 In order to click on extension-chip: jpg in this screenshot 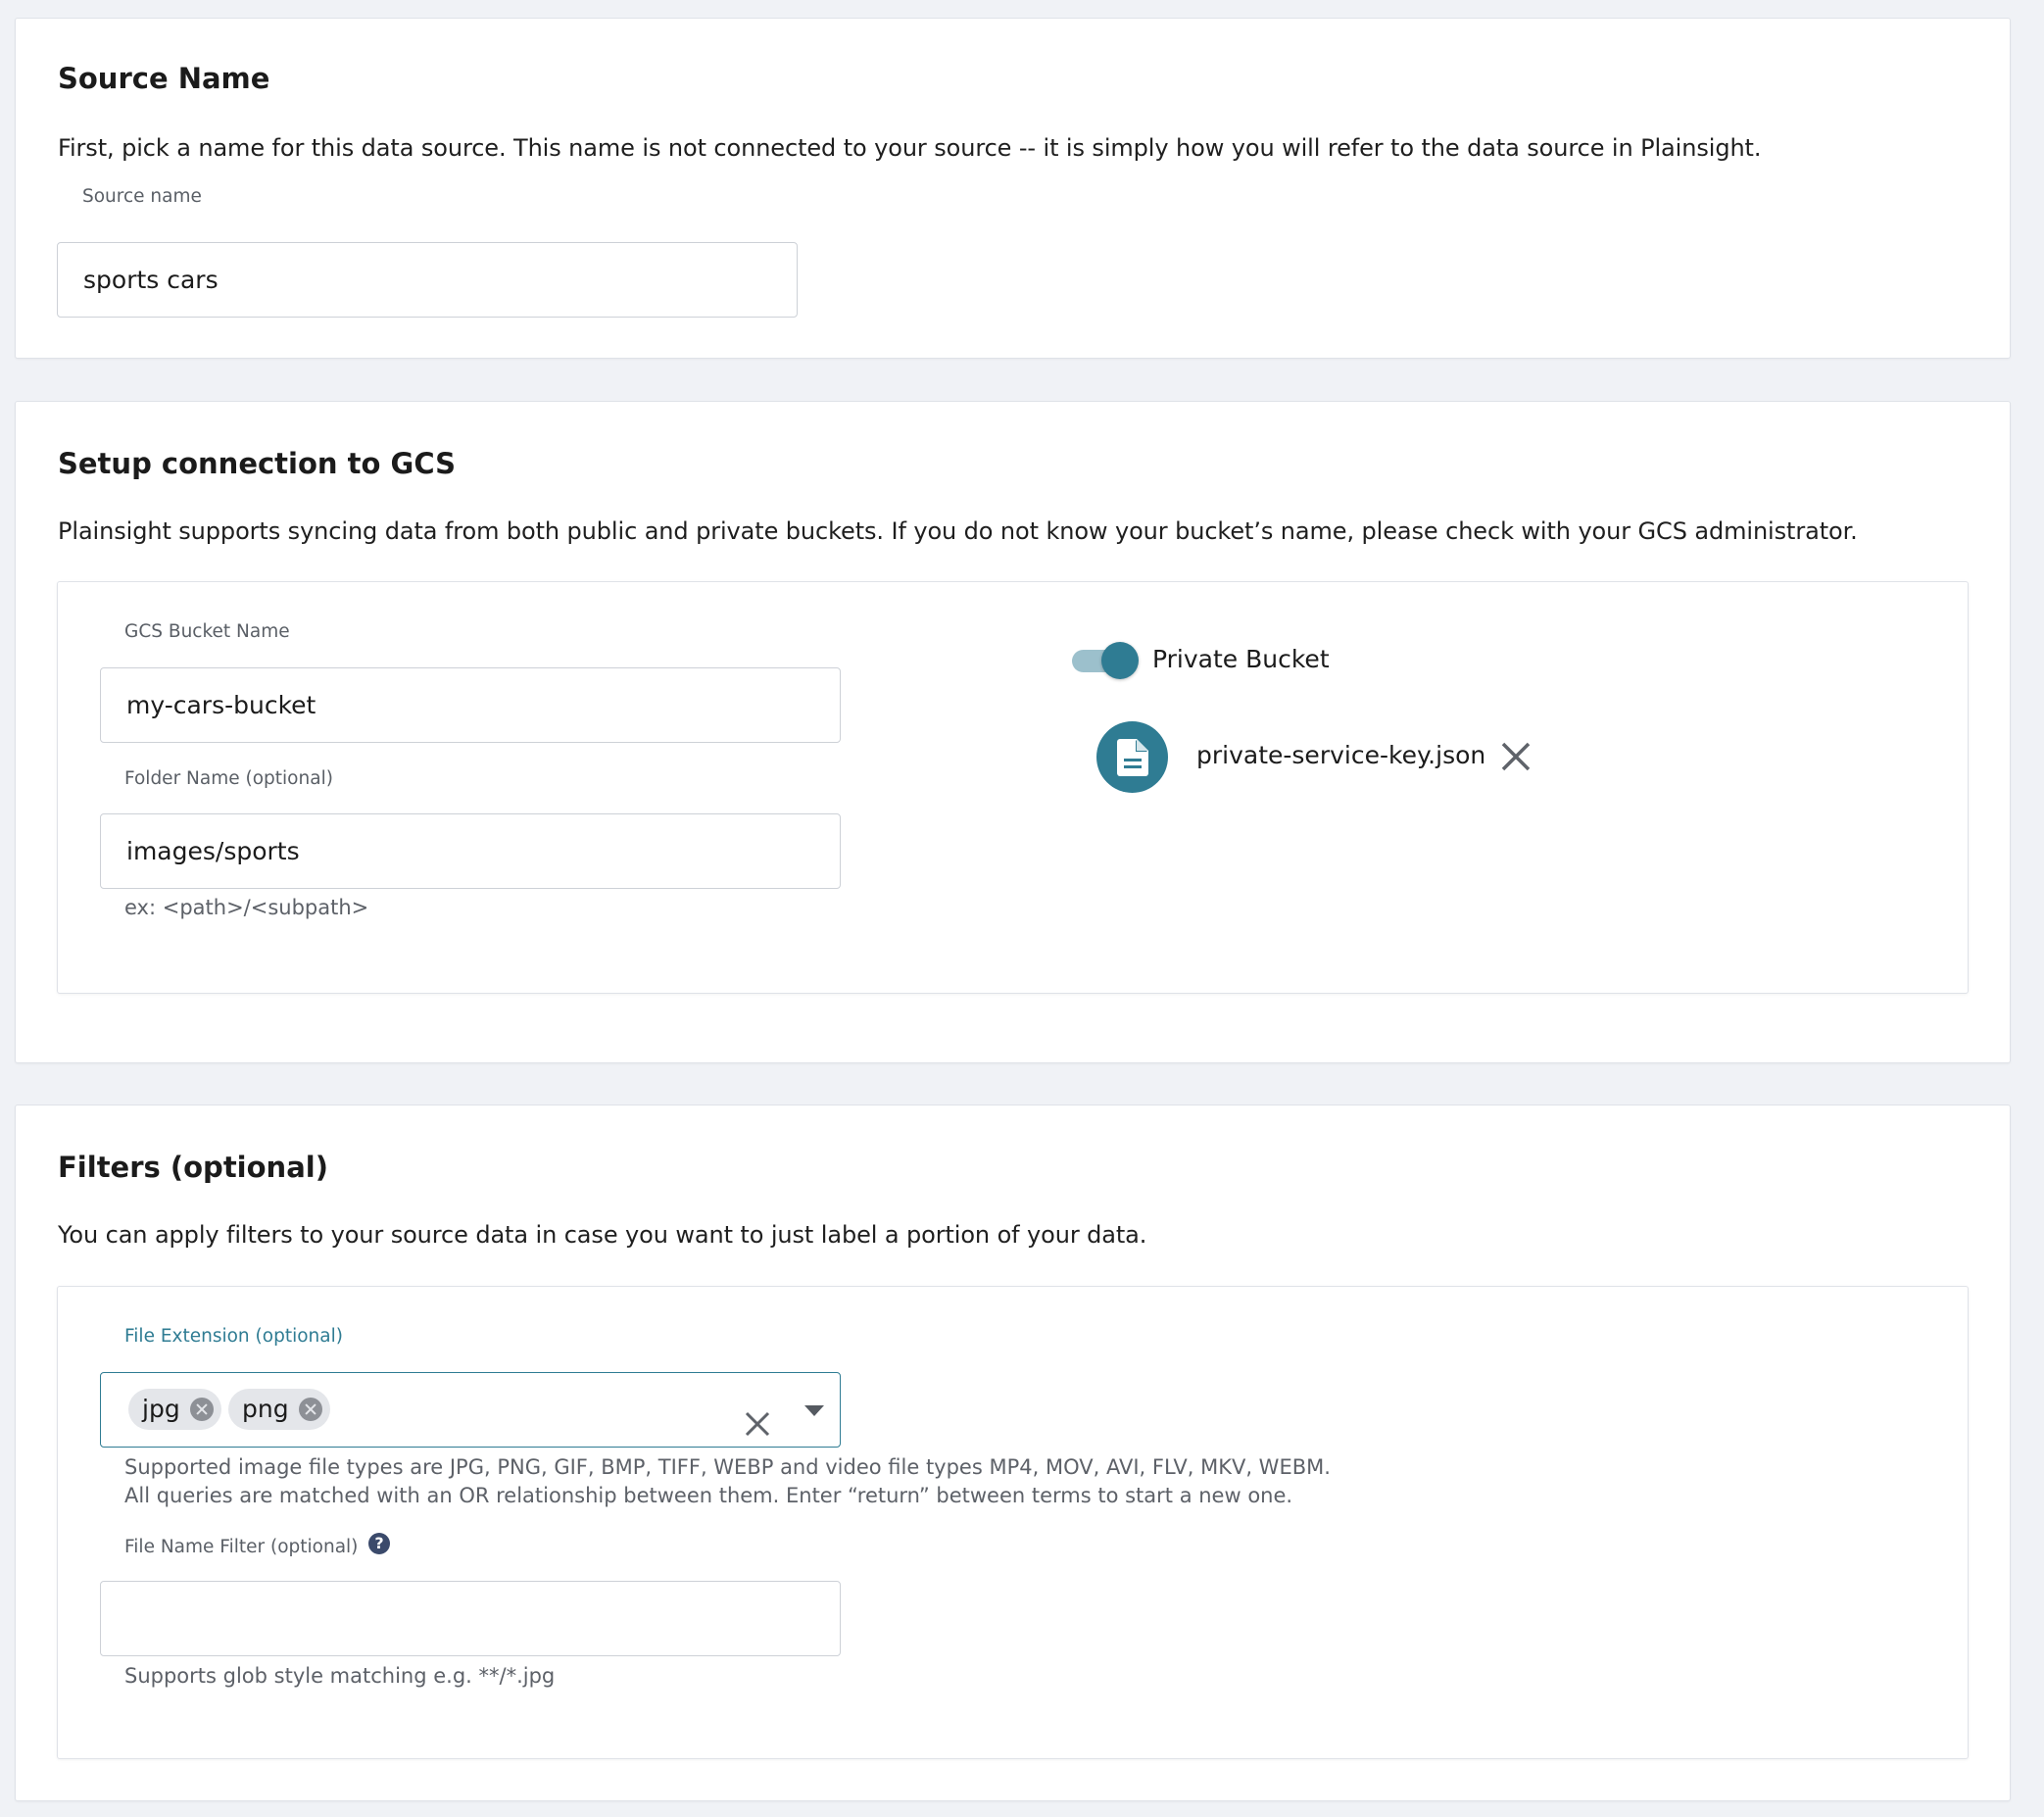, I will do `click(174, 1410)`.